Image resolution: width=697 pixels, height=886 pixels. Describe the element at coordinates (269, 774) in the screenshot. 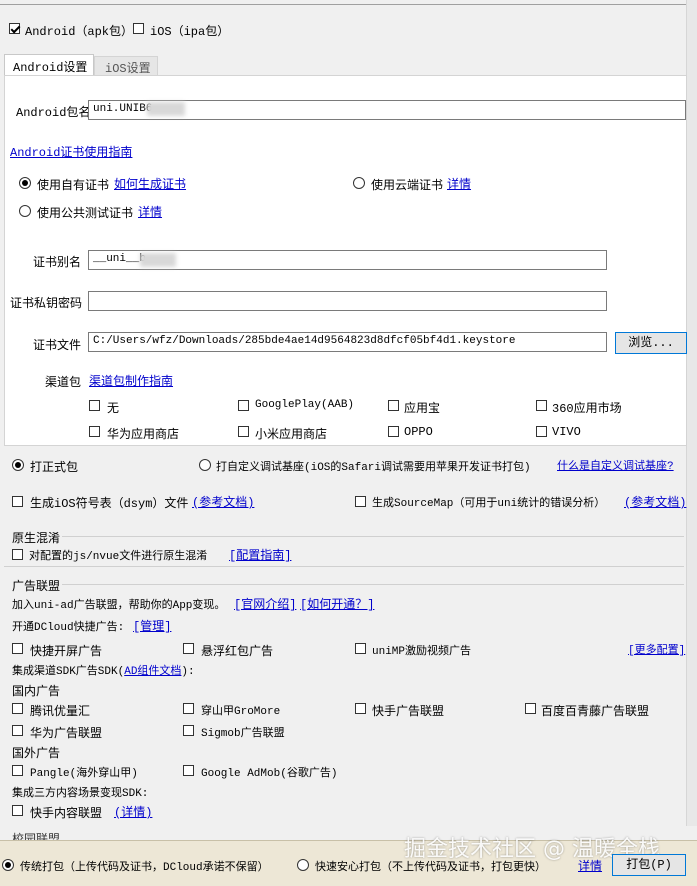

I see `foreign-ad-label: Google AdMob(谷歌广告)` at that location.